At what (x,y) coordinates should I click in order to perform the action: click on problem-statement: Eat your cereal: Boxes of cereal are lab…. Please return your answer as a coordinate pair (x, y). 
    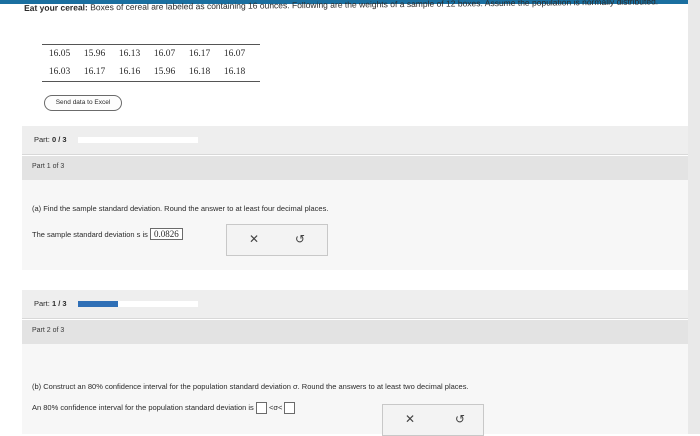
    Looking at the image, I should click on (354, 7).